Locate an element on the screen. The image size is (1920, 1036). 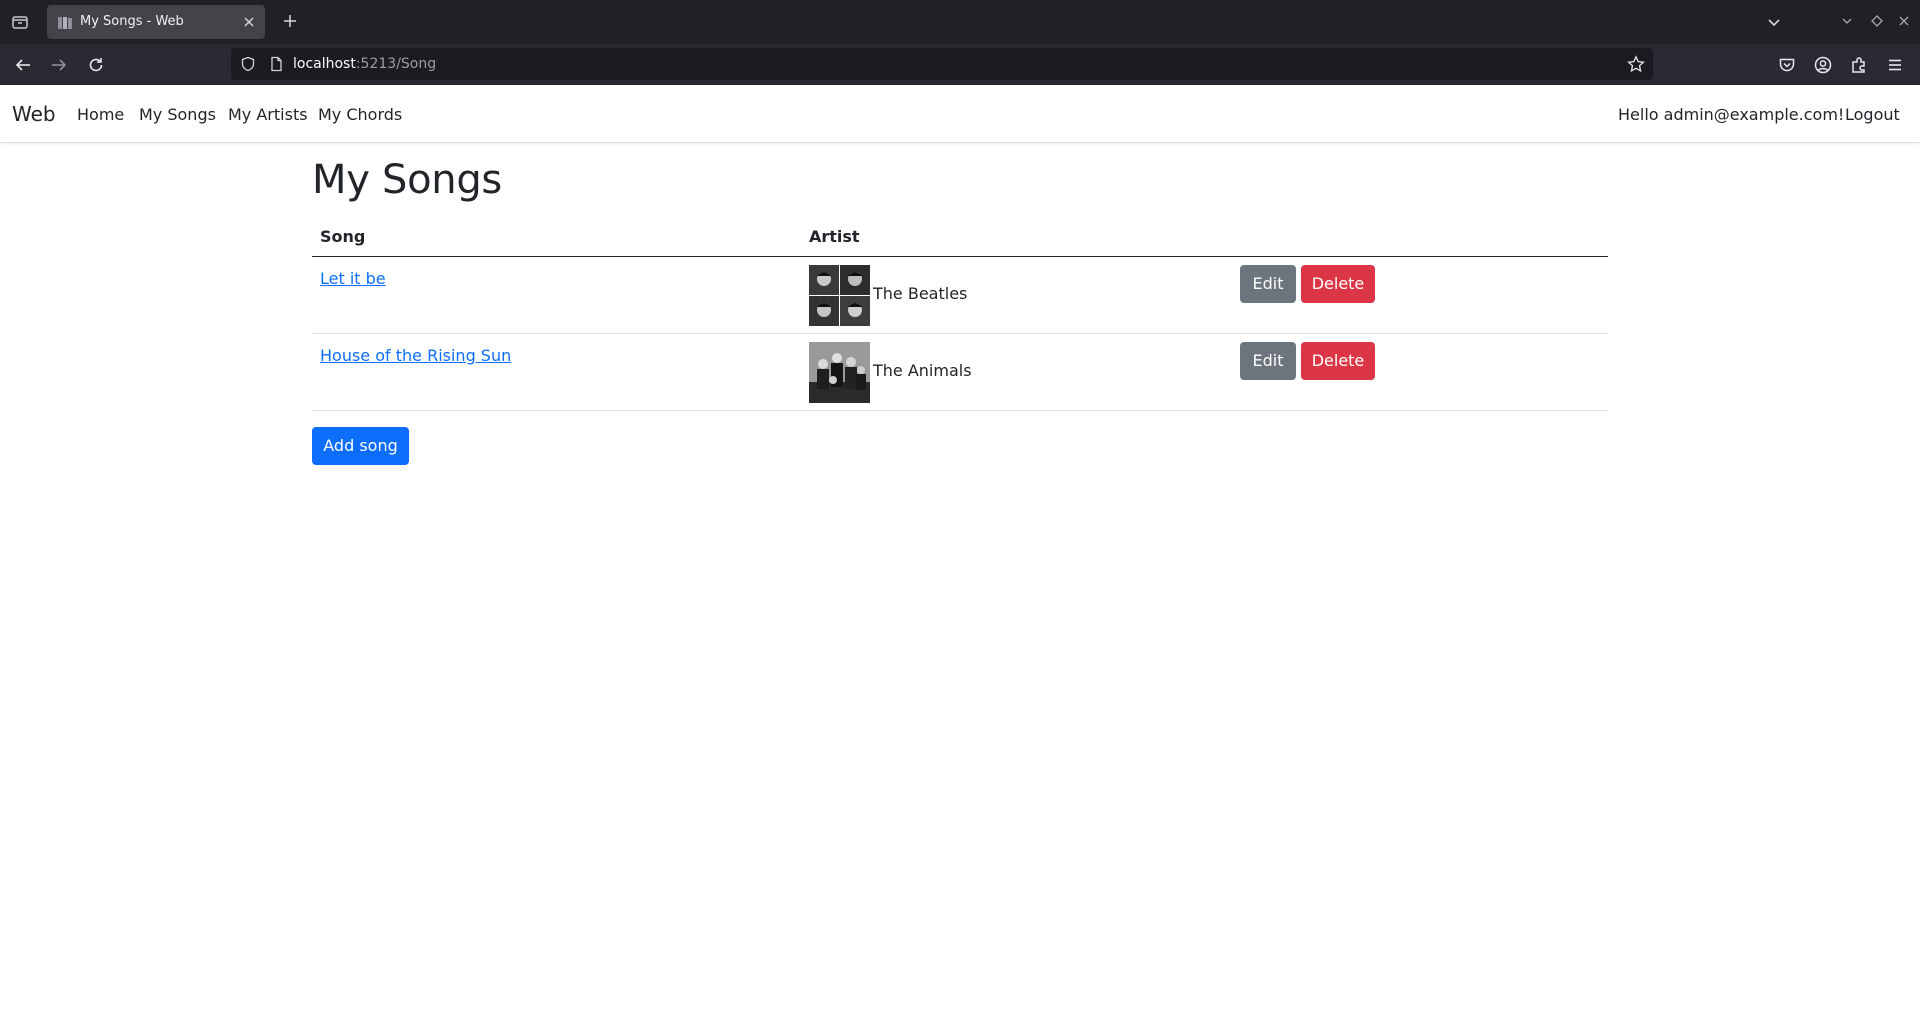
pocket-icon is located at coordinates (1787, 65).